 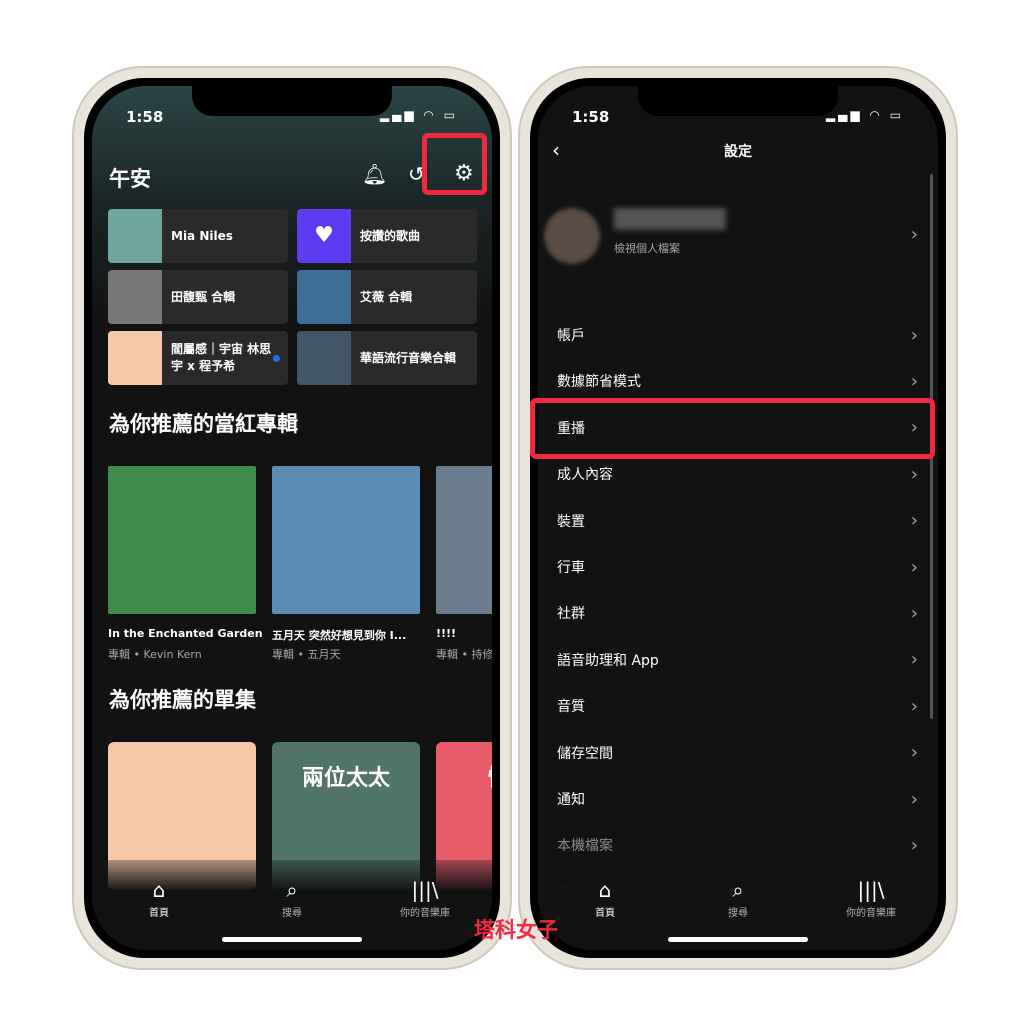 What do you see at coordinates (737, 335) in the screenshot?
I see `settings-item: 帳戶 ›` at bounding box center [737, 335].